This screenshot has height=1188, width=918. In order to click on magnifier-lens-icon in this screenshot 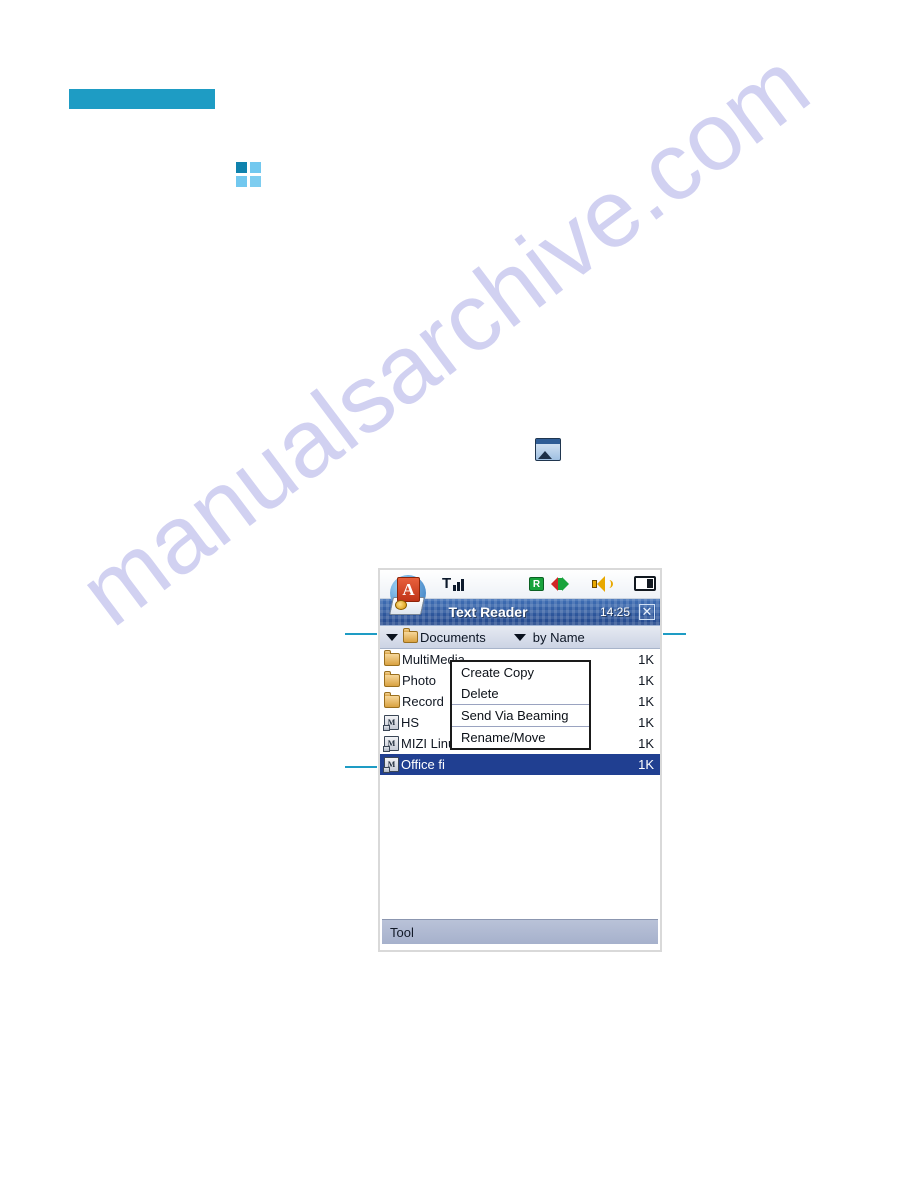, I will do `click(401, 605)`.